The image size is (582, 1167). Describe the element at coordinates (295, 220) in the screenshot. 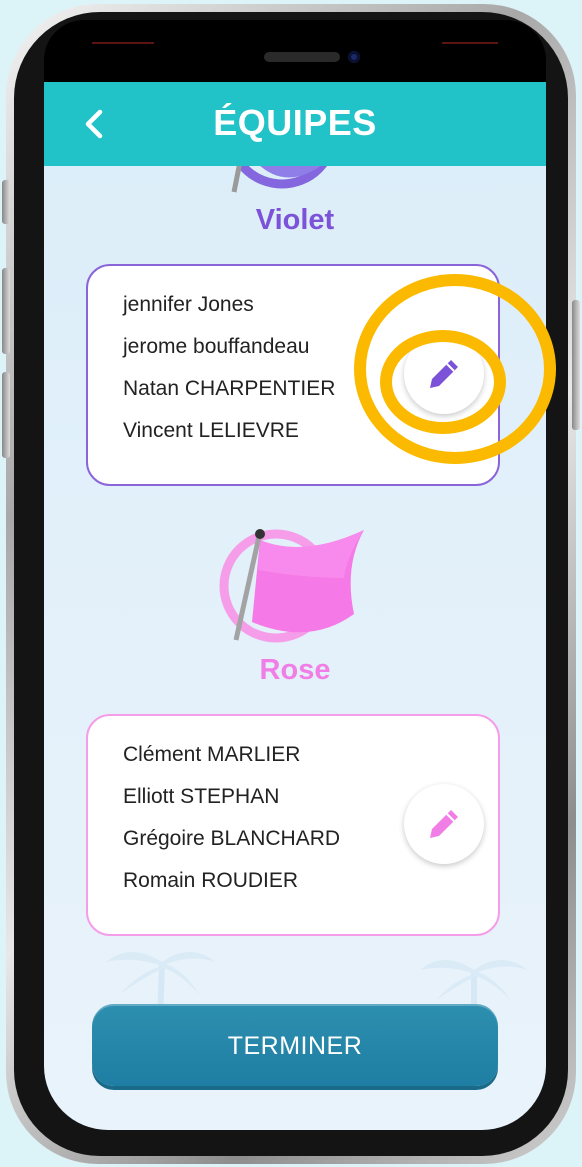

I see `violet-team-name: Violet` at that location.